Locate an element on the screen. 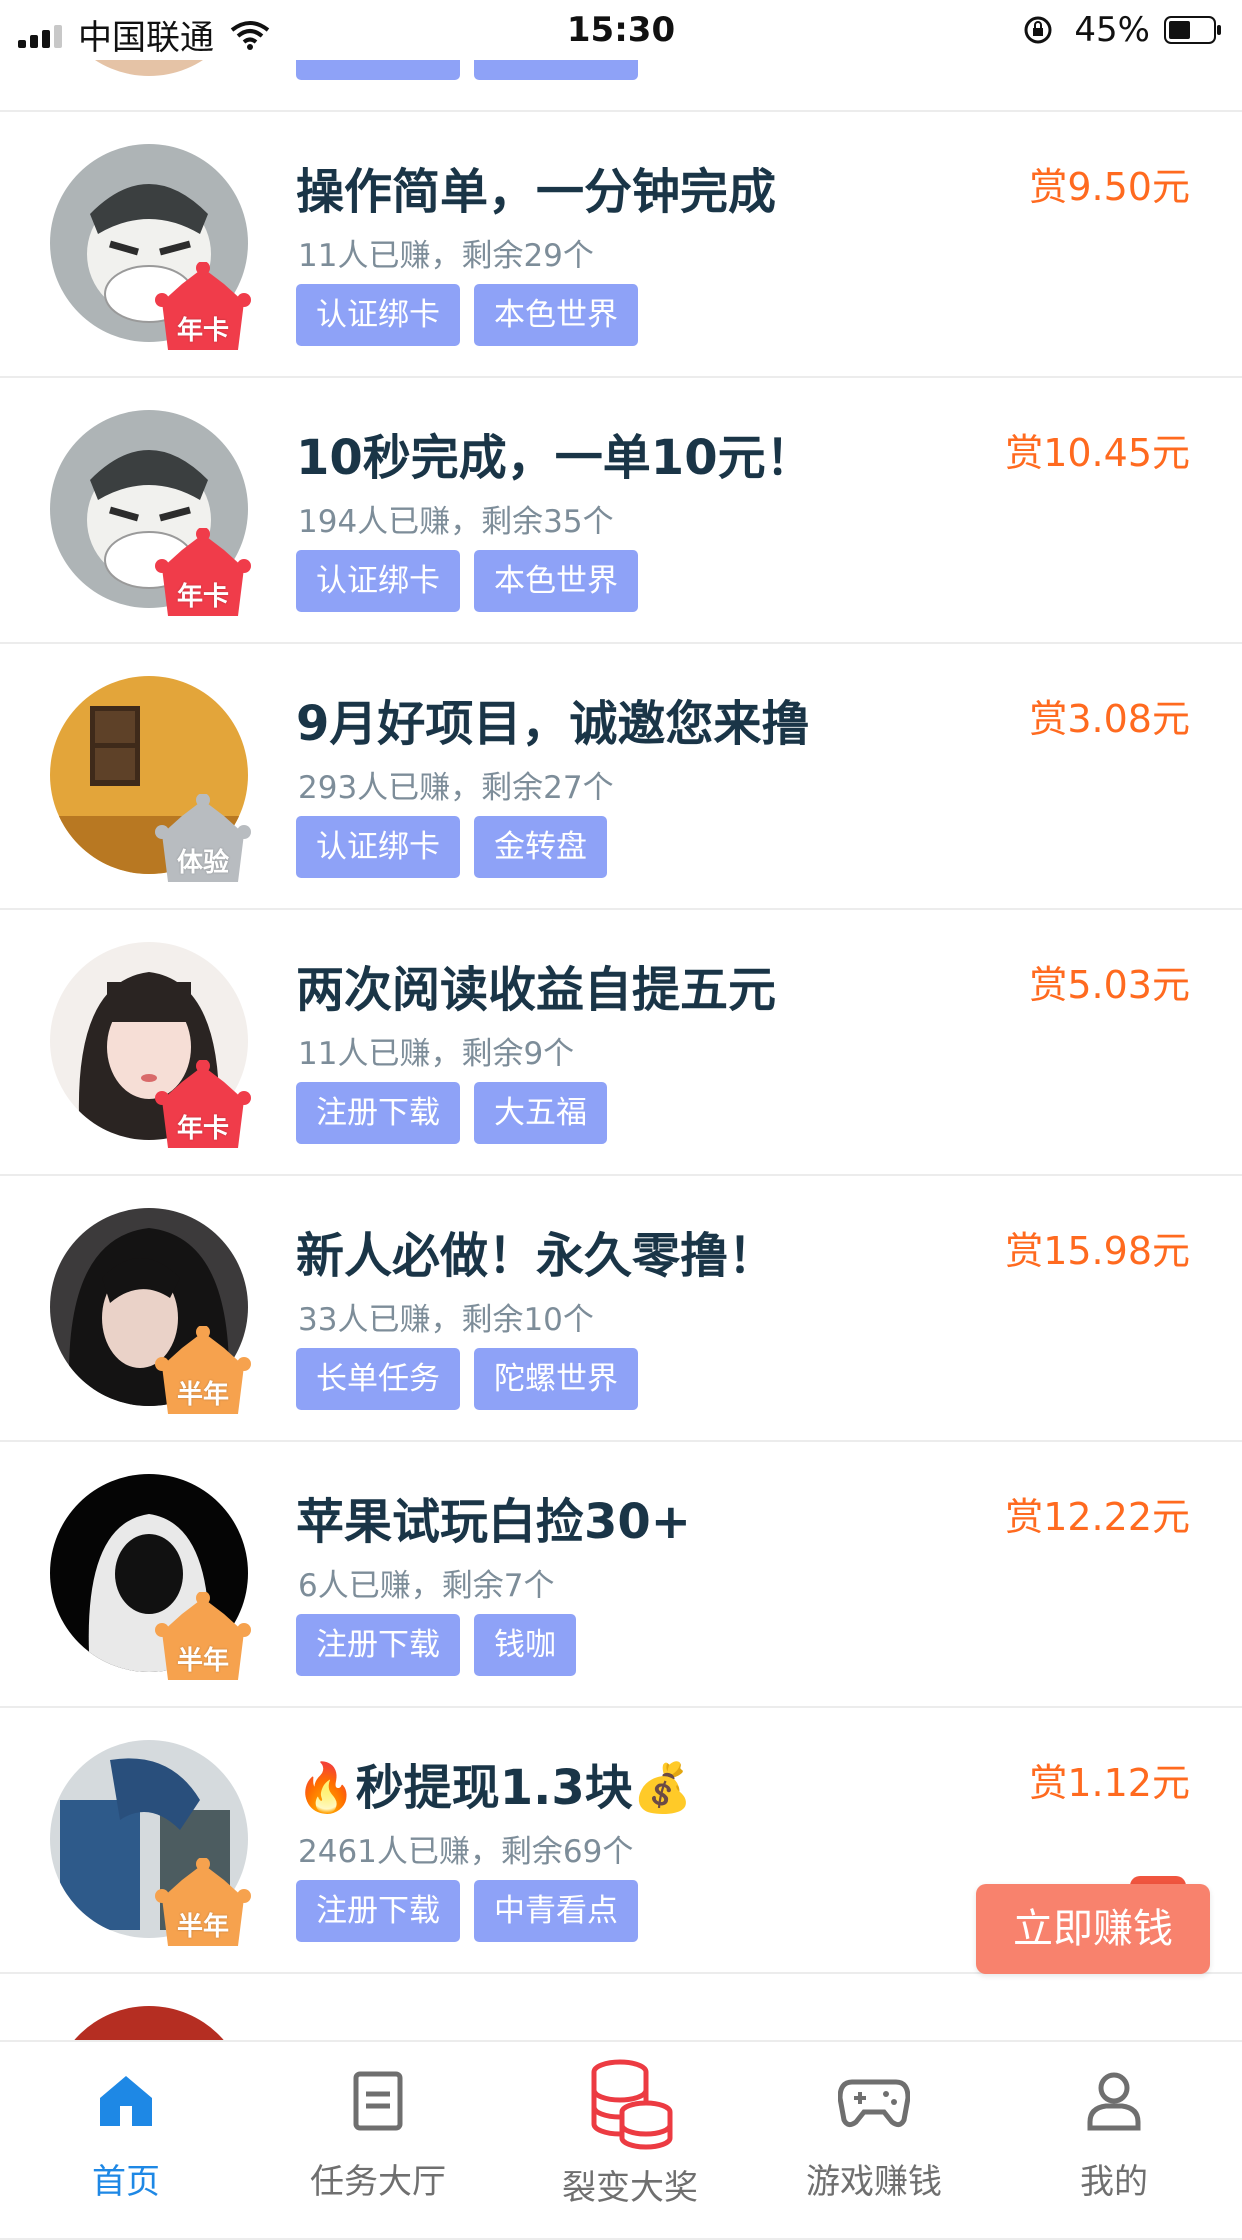 This screenshot has height=2240, width=1242. nav-item-mine: 我的 is located at coordinates (1114, 2126).